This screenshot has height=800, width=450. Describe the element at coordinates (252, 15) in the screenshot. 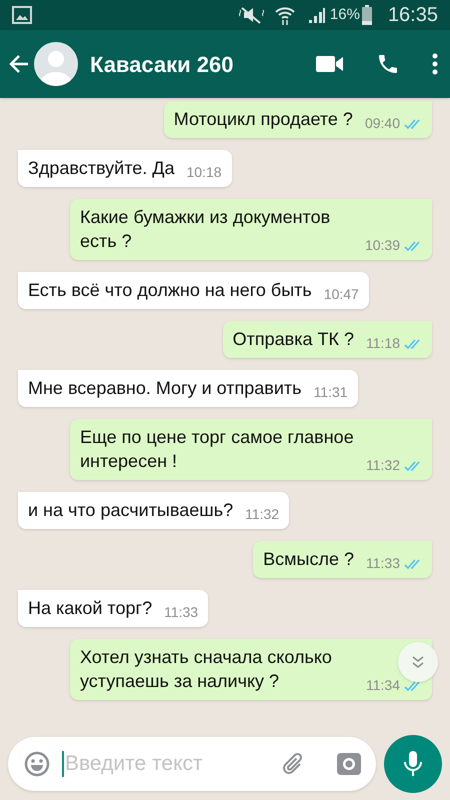

I see `mute-icon` at that location.